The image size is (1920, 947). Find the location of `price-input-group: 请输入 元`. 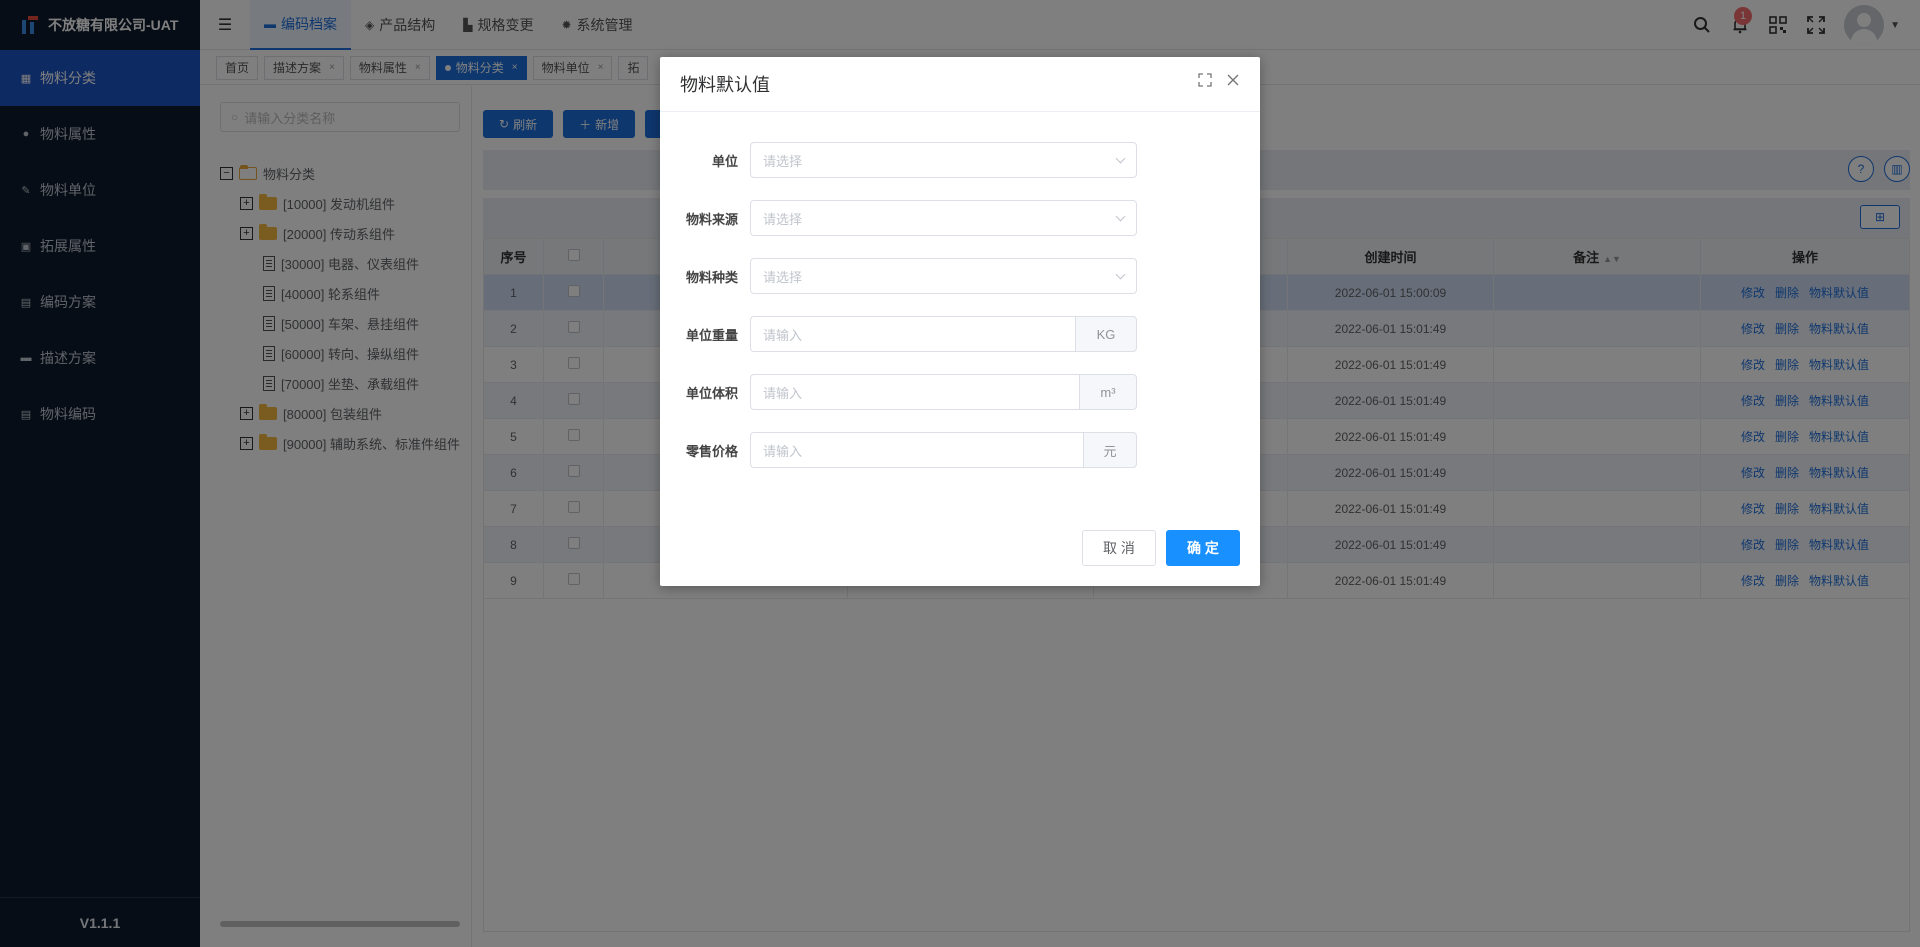

price-input-group: 请输入 元 is located at coordinates (943, 450).